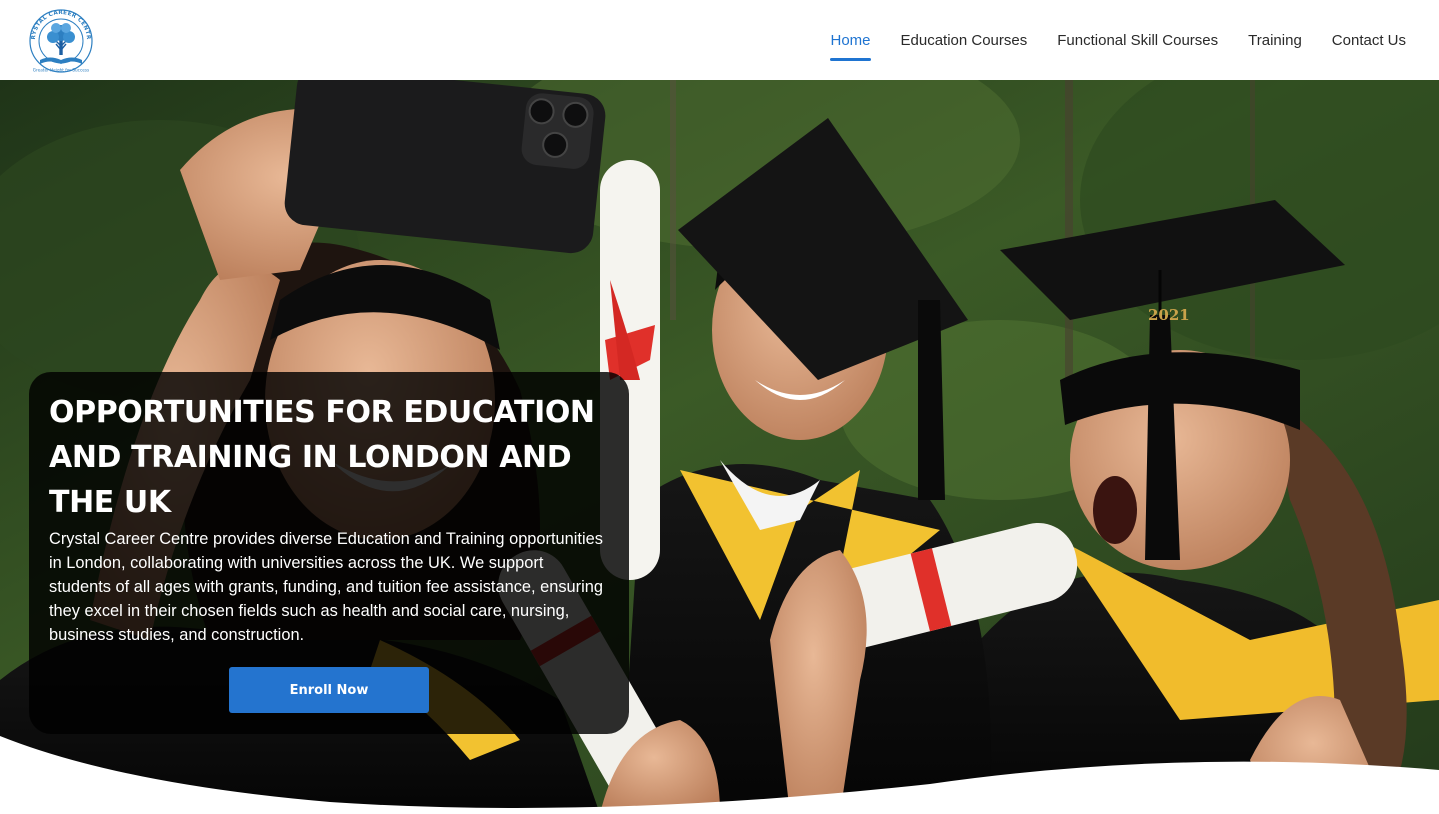 The image size is (1439, 814). What do you see at coordinates (1169, 315) in the screenshot?
I see `tassel-year-text: 2021` at bounding box center [1169, 315].